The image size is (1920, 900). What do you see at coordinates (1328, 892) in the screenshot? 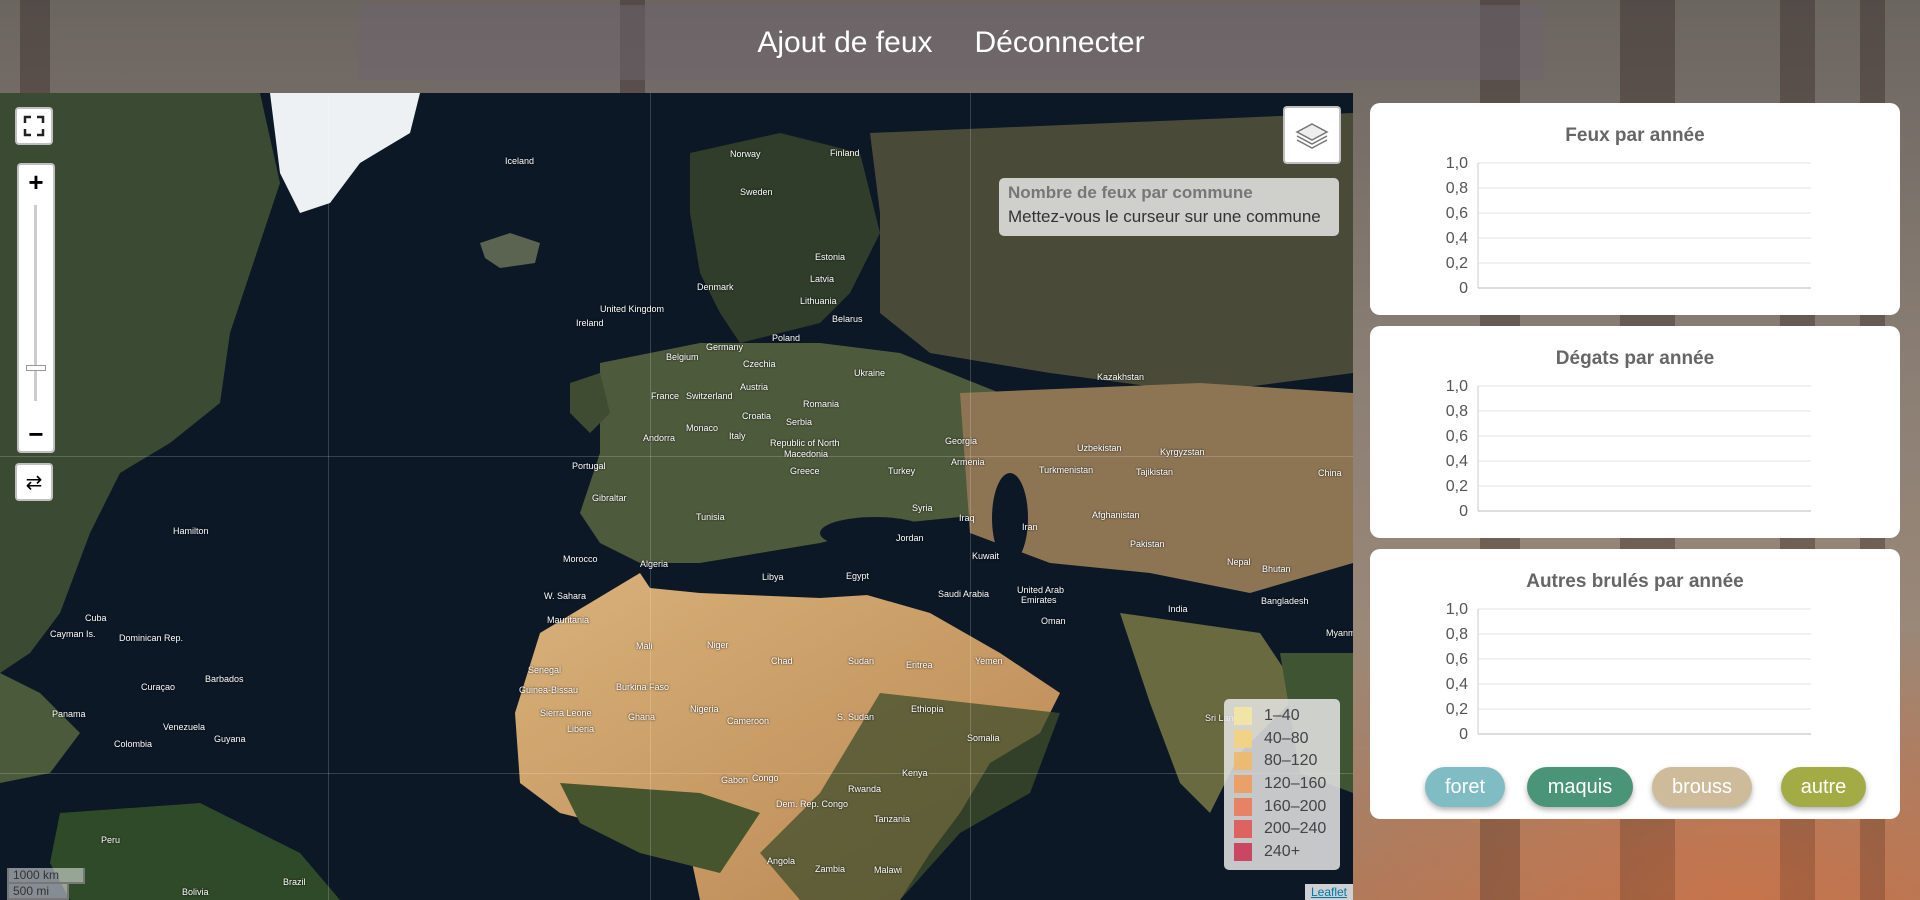
I see `leaflet-attribution-link: Leaflet` at bounding box center [1328, 892].